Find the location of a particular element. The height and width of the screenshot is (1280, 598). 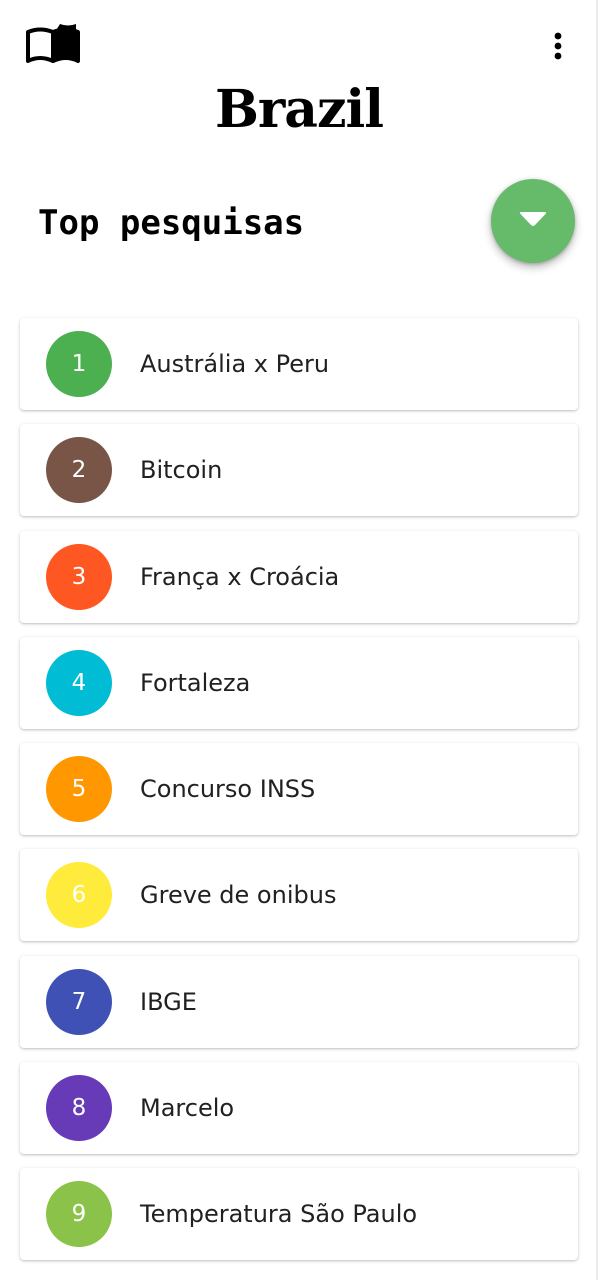

rank-badge: 8 is located at coordinates (79, 1108).